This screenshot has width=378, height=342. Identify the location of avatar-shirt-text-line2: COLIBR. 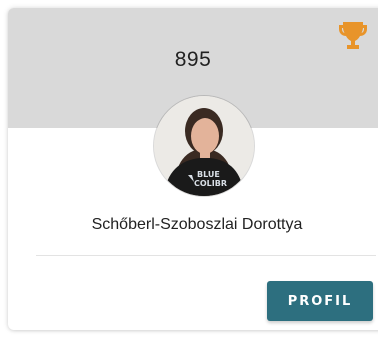
(210, 183).